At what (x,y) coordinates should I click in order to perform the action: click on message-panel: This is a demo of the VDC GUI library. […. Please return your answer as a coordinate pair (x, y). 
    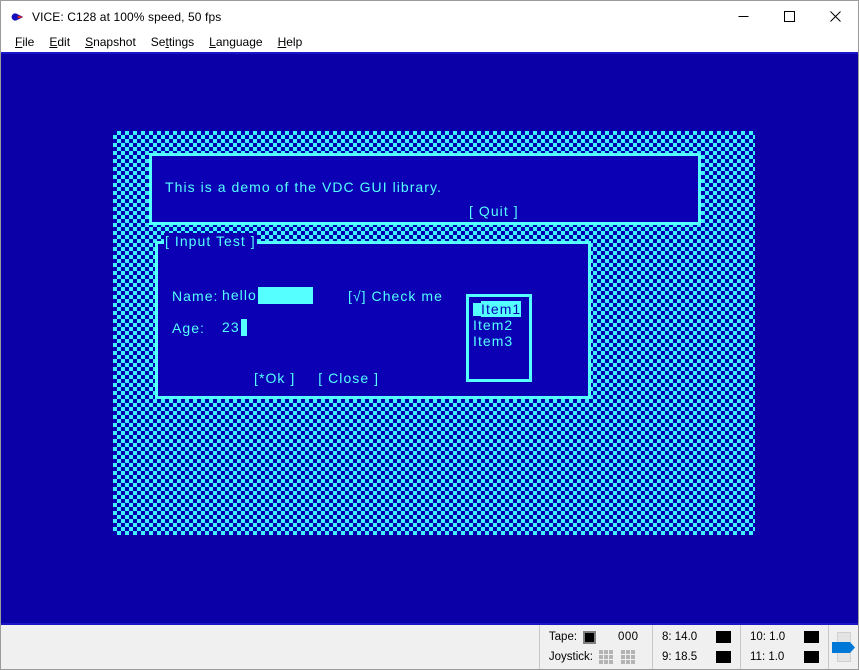
    Looking at the image, I should click on (425, 189).